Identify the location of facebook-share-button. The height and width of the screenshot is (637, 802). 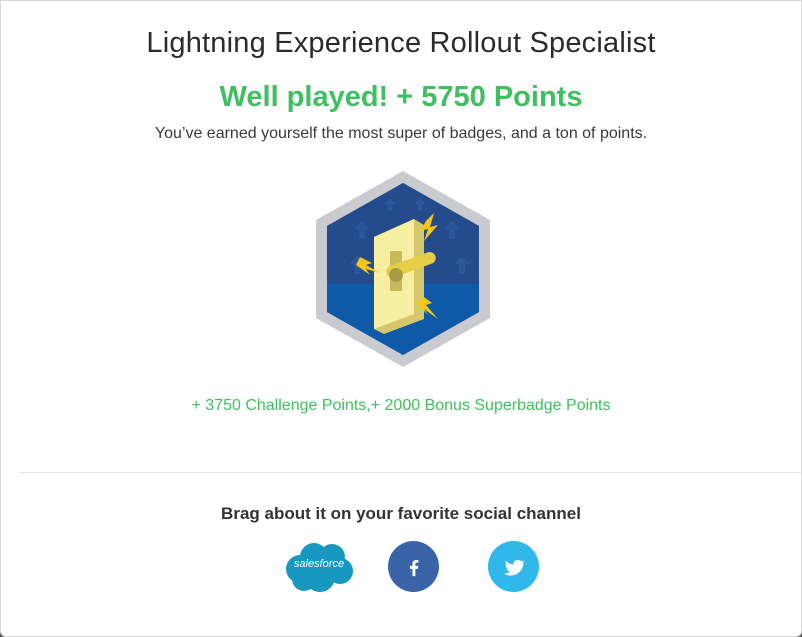
(413, 566).